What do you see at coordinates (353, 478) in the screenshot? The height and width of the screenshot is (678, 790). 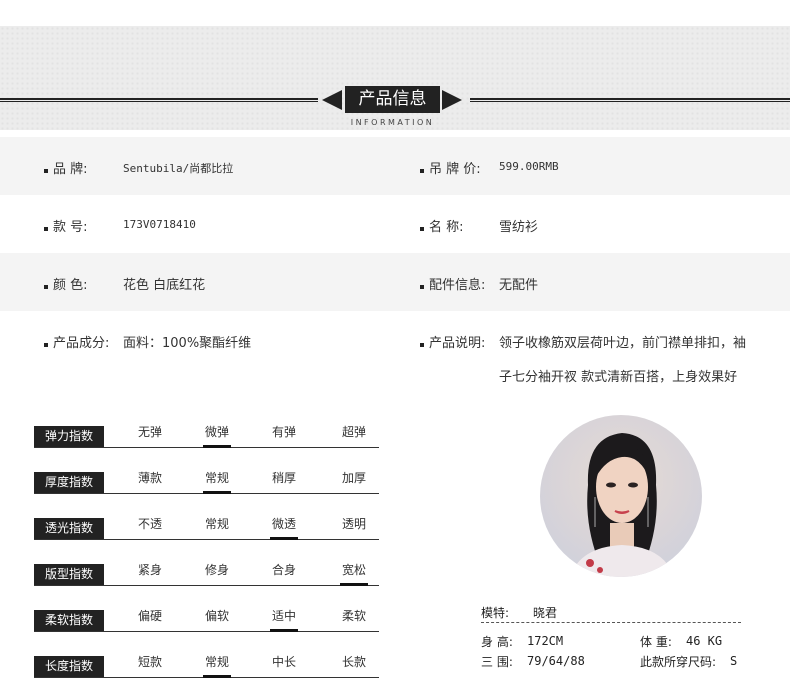 I see `index-option: 加厚` at bounding box center [353, 478].